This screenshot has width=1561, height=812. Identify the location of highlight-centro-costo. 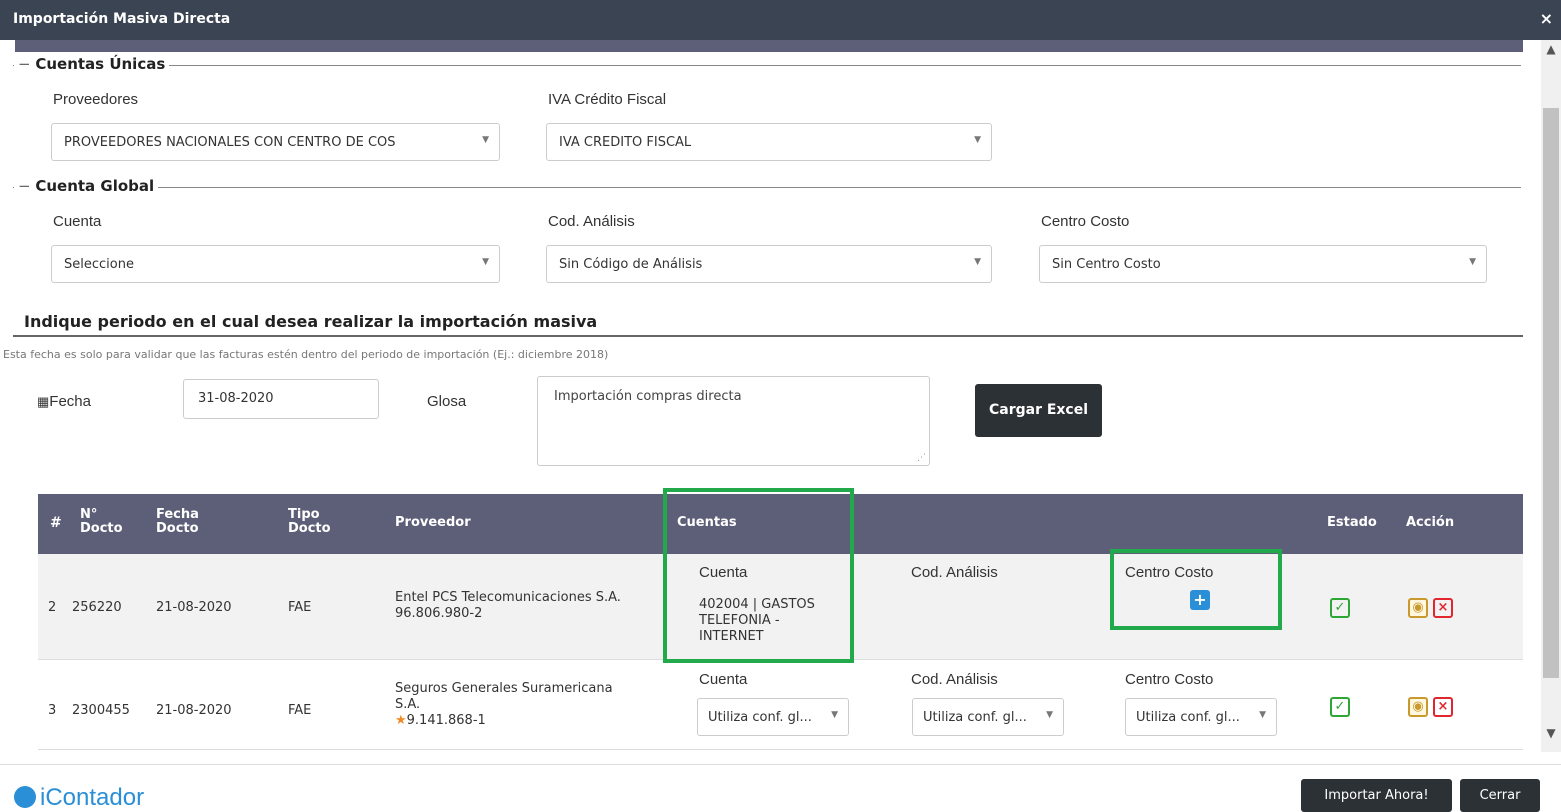
(1196, 589).